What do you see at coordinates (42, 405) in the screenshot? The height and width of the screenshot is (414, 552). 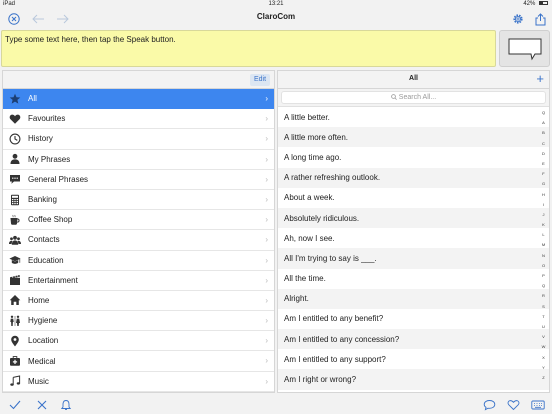 I see `cancel-button` at bounding box center [42, 405].